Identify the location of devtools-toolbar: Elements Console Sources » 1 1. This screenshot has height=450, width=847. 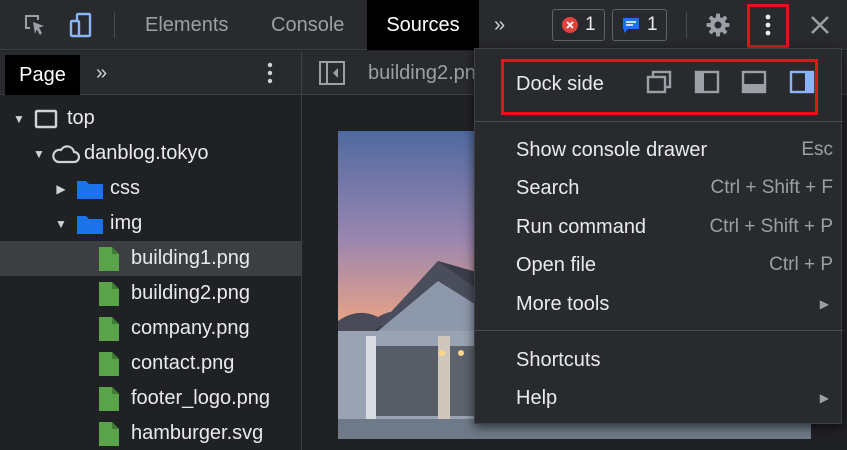
(423, 25).